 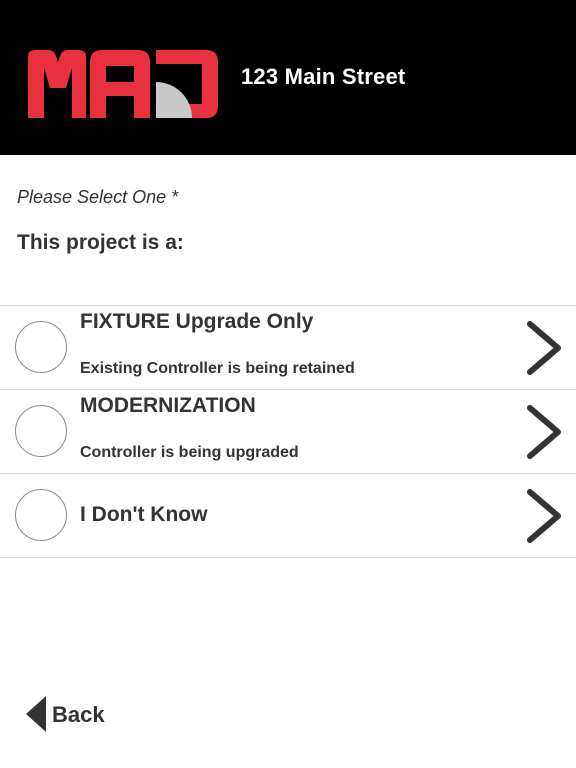 What do you see at coordinates (98, 197) in the screenshot?
I see `select-prompt: Please Select One *` at bounding box center [98, 197].